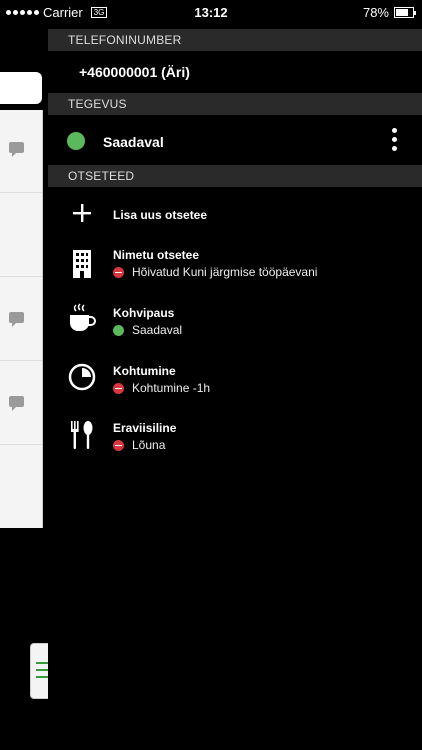 The width and height of the screenshot is (422, 750). What do you see at coordinates (40, 671) in the screenshot?
I see `drawer-handle` at bounding box center [40, 671].